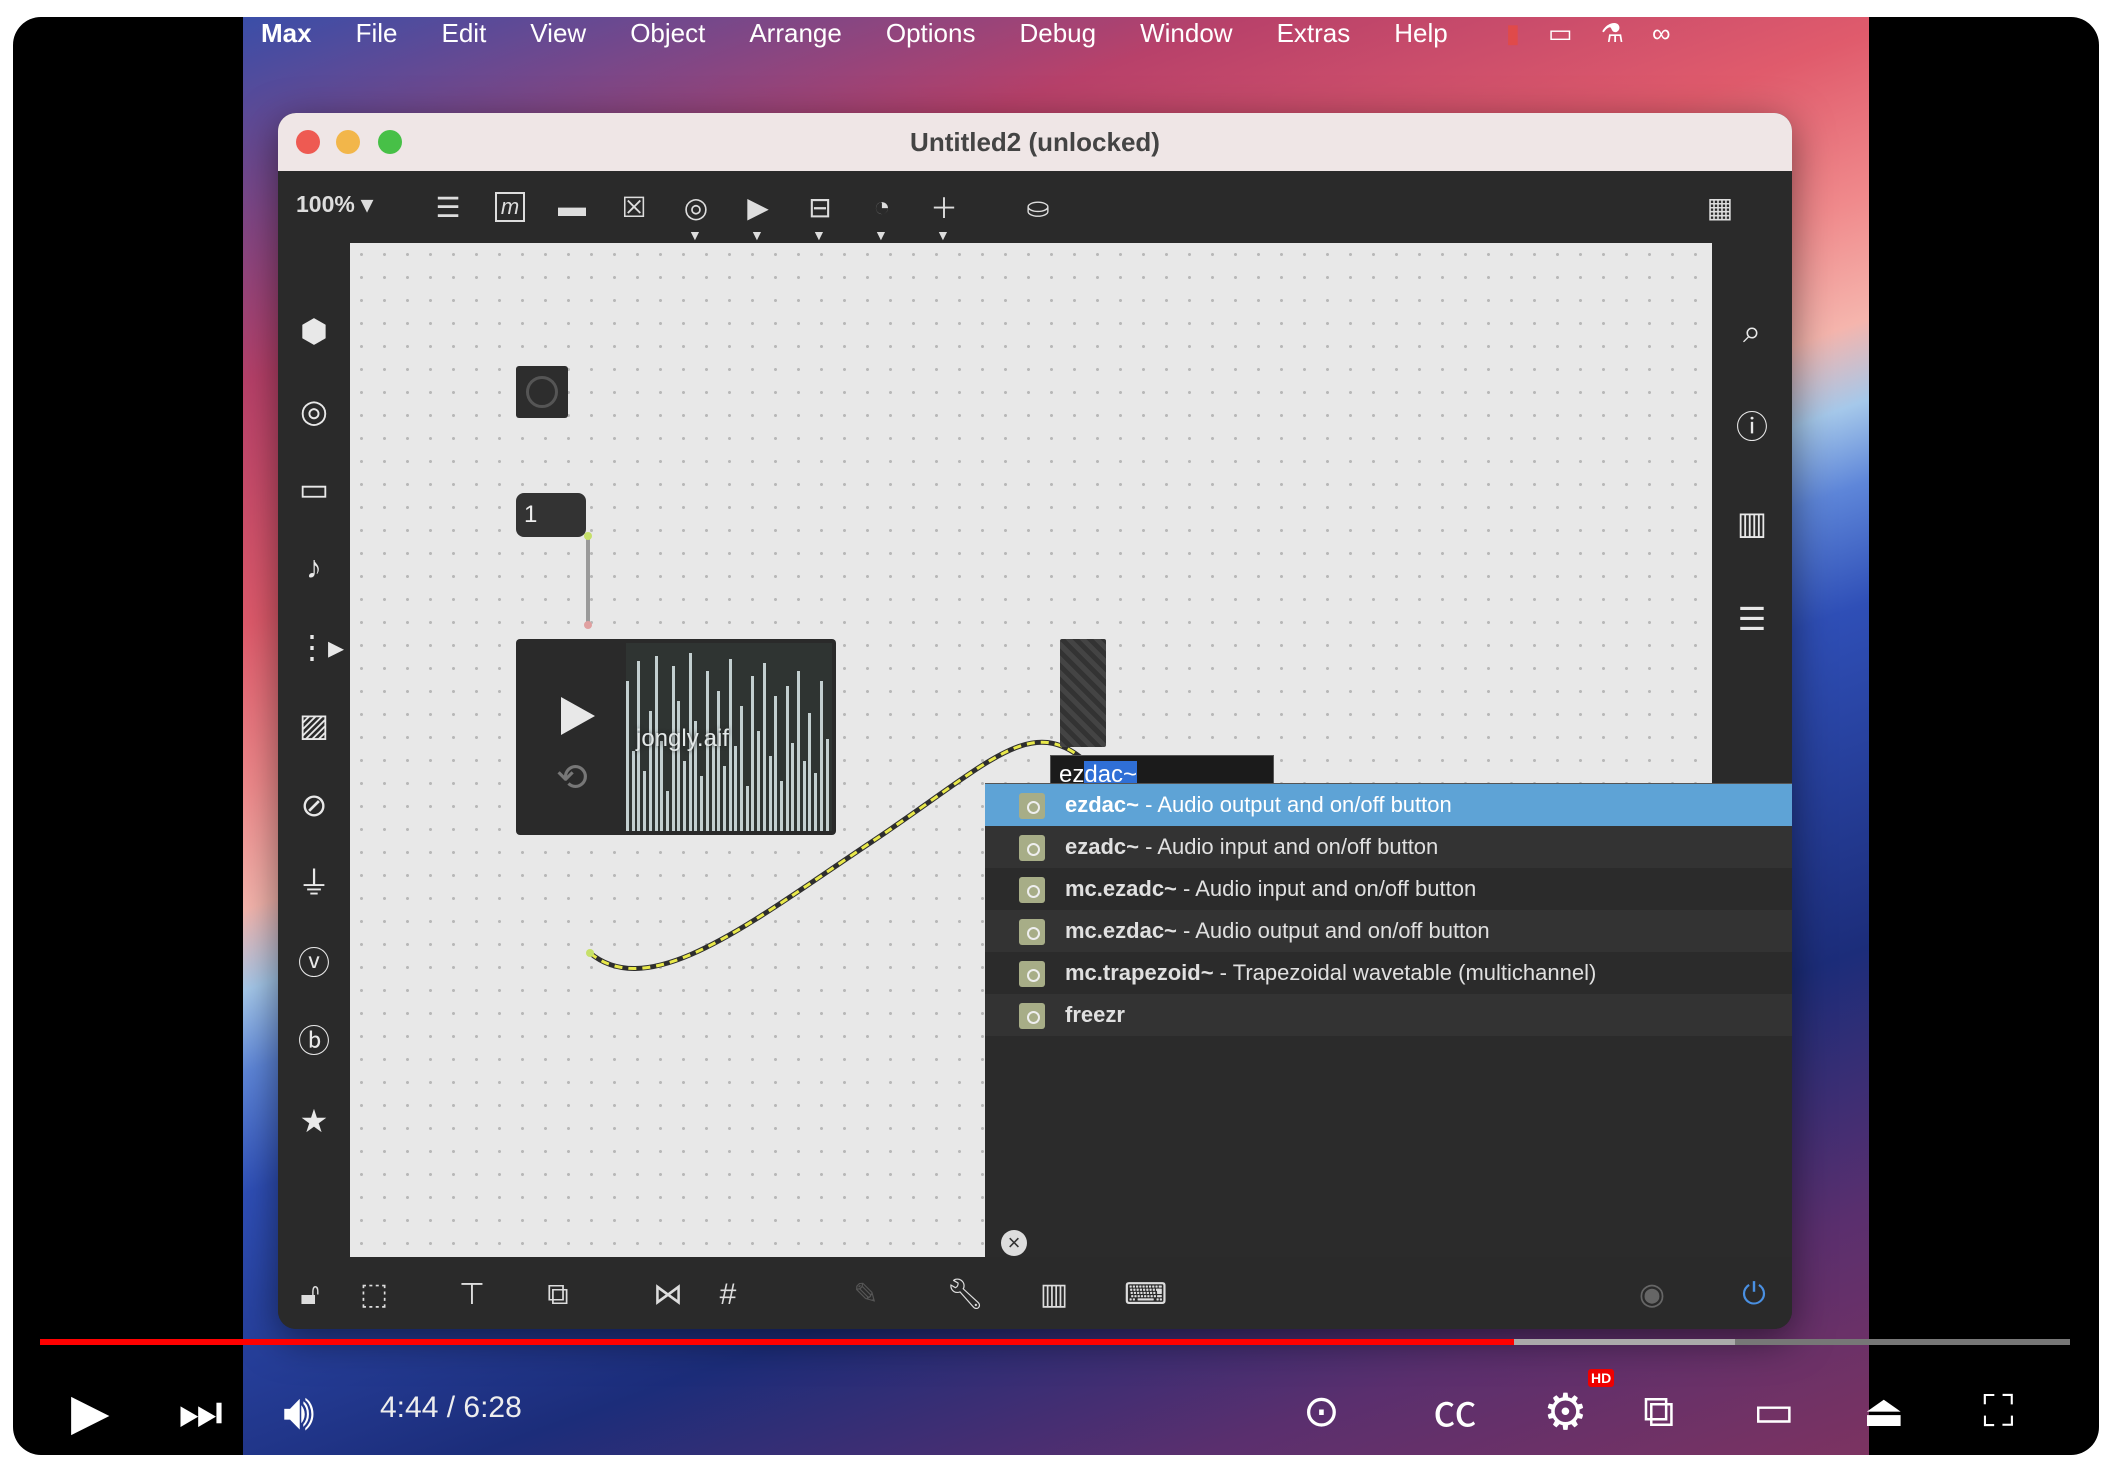 This screenshot has width=2106, height=1474. I want to click on list-icon: ☰, so click(1752, 619).